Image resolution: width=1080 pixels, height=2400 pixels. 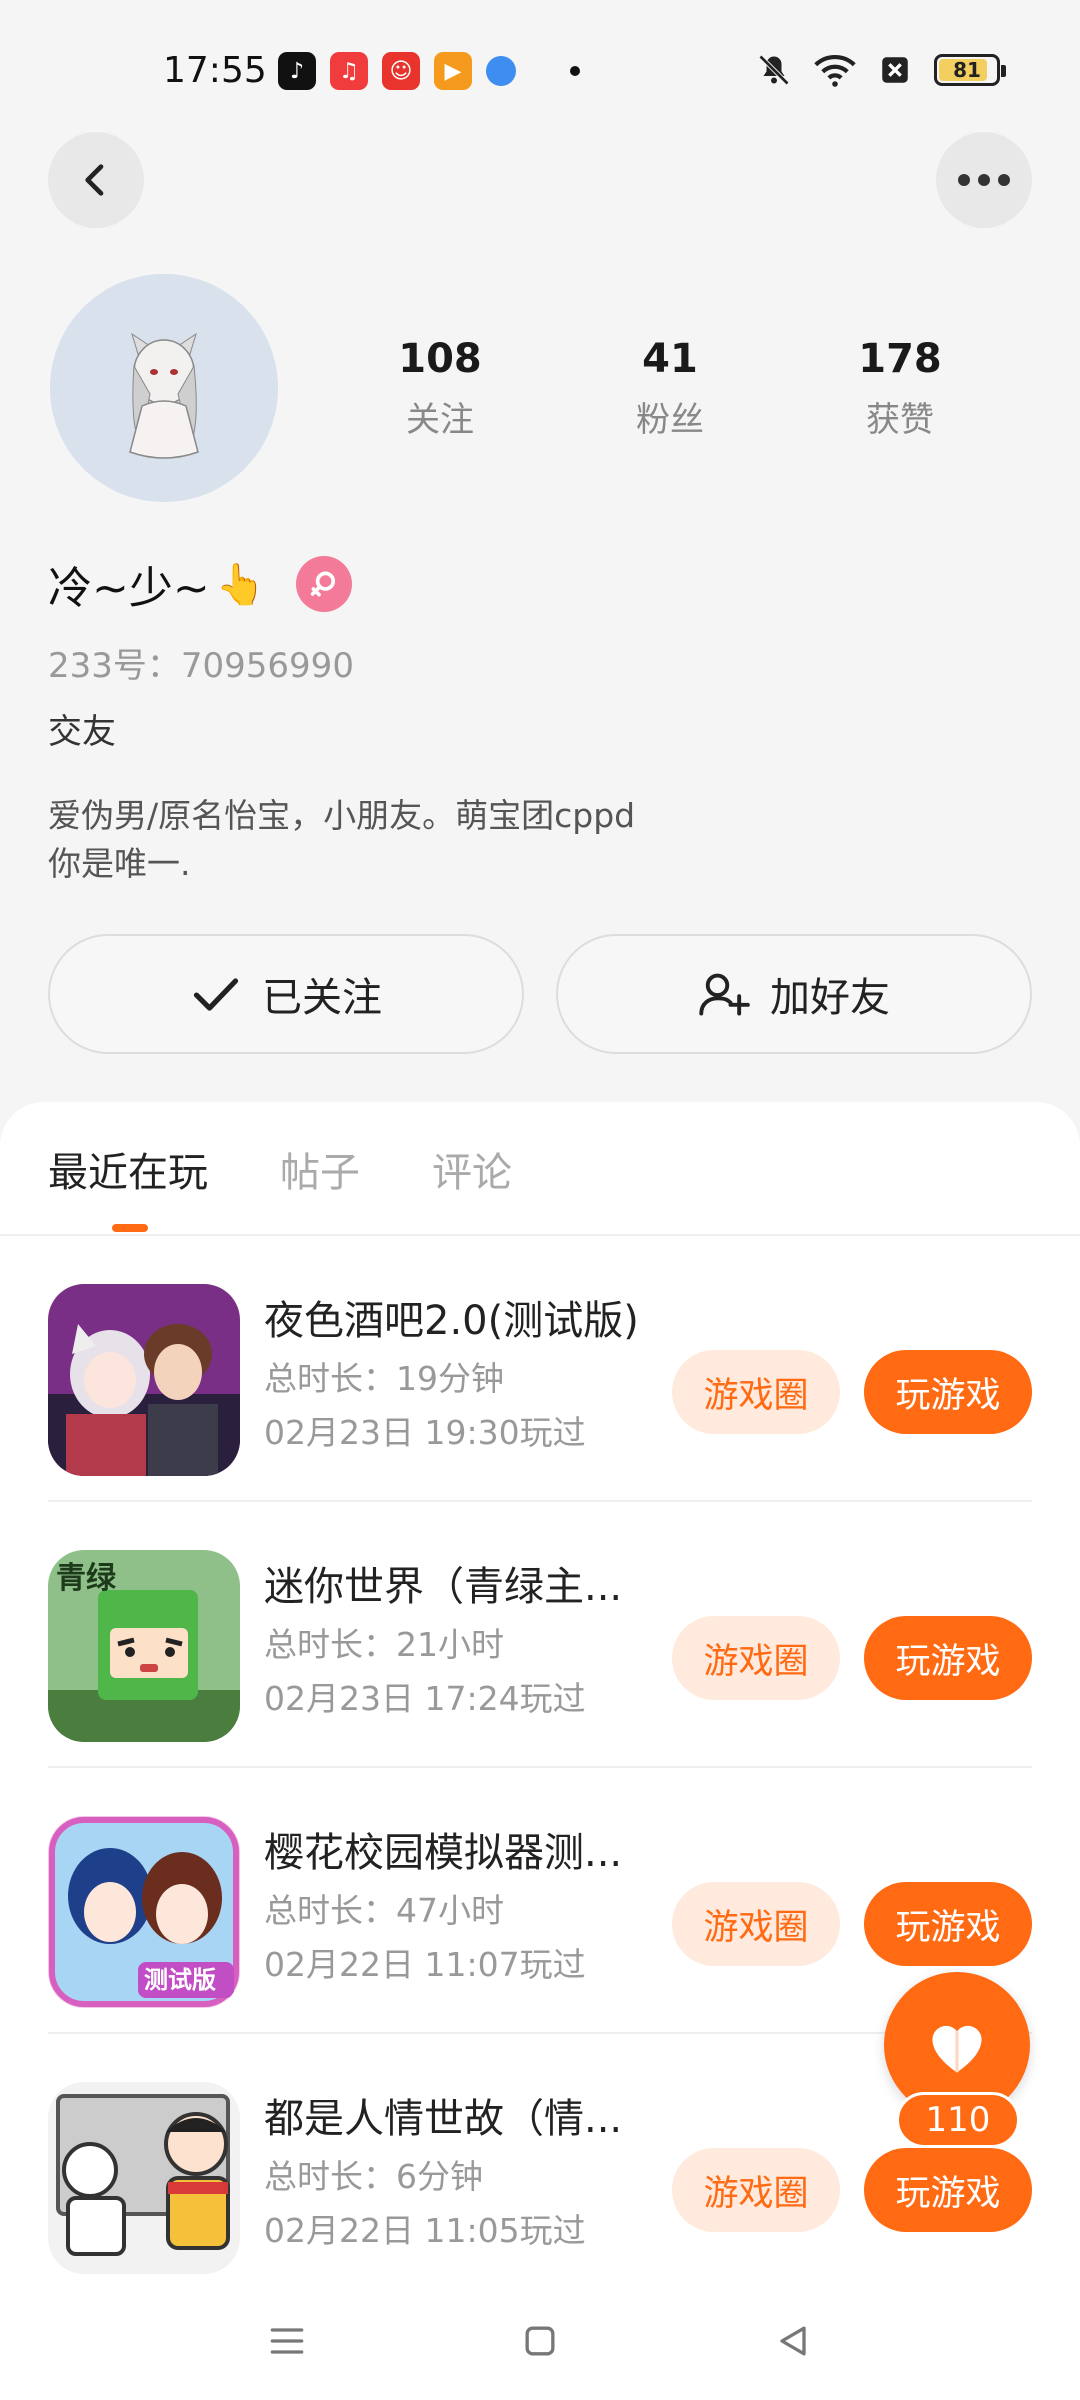 I want to click on video-icon: ▶, so click(x=453, y=71).